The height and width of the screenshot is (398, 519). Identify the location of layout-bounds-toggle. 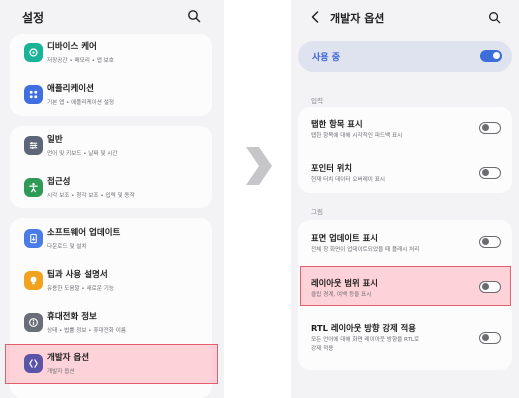
(490, 287).